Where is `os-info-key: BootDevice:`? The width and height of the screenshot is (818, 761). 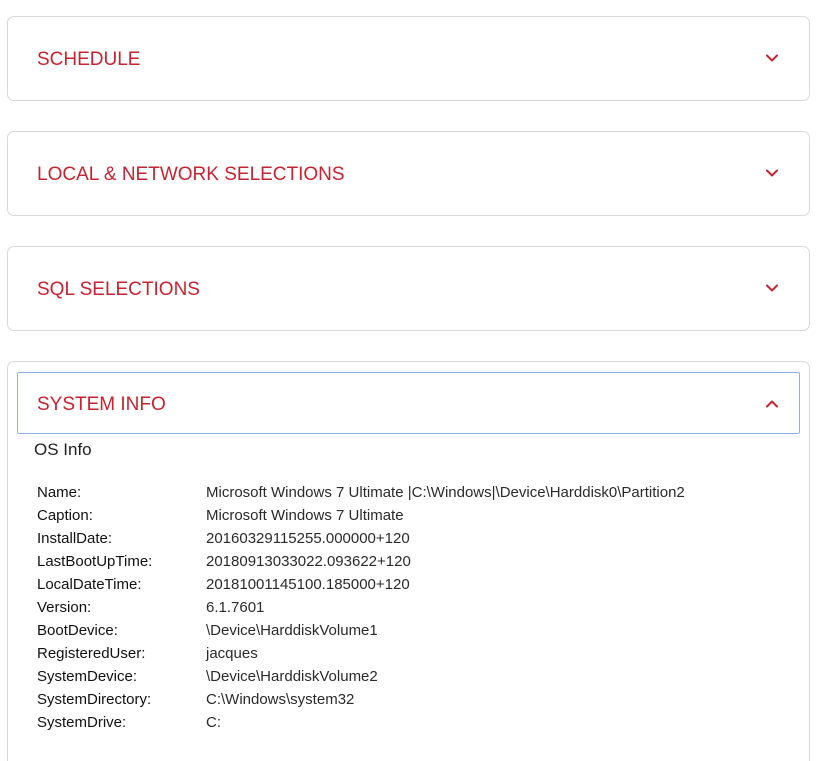
os-info-key: BootDevice: is located at coordinates (77, 630).